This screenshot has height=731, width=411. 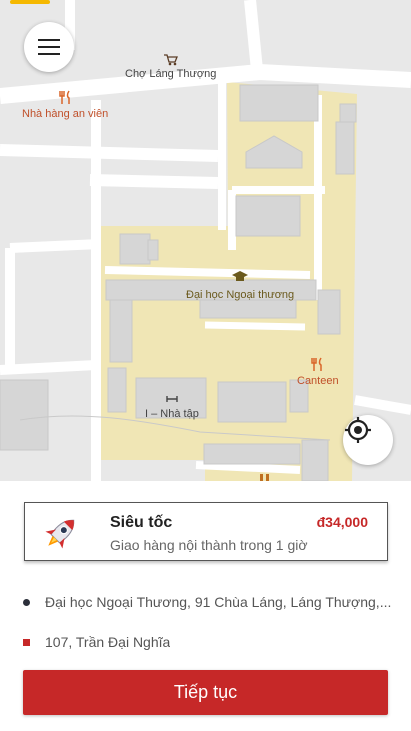 What do you see at coordinates (108, 642) in the screenshot?
I see `dropoff-address: 107, Trần Đại Nghĩa` at bounding box center [108, 642].